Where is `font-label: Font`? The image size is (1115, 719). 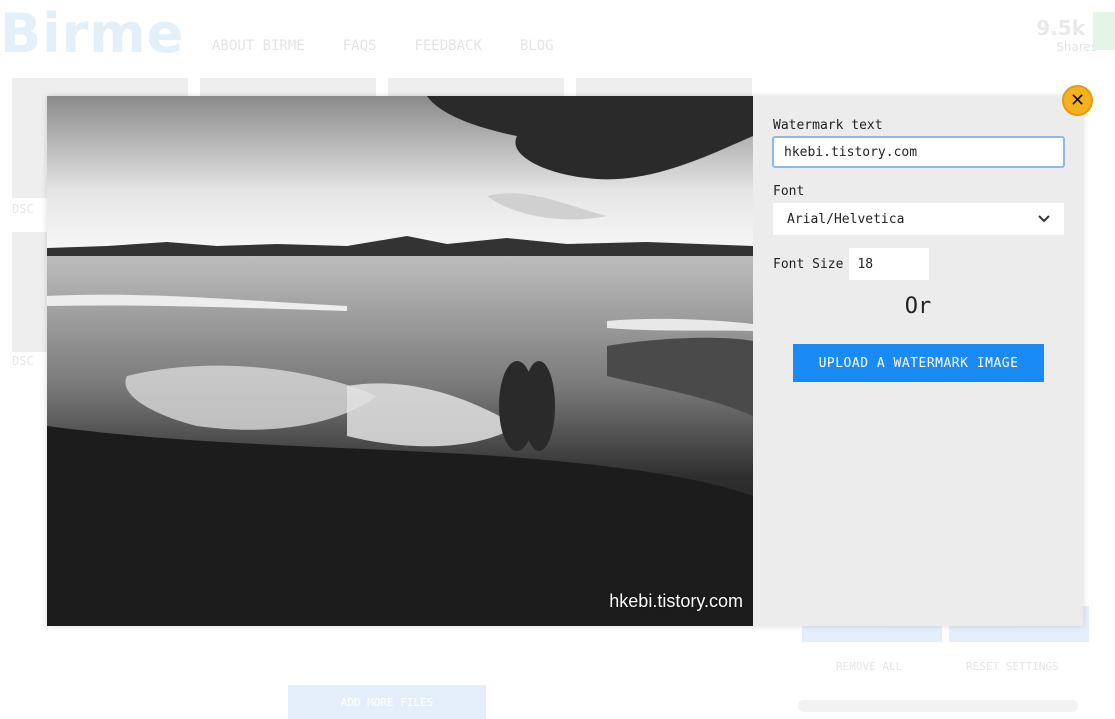
font-label: Font is located at coordinates (789, 191).